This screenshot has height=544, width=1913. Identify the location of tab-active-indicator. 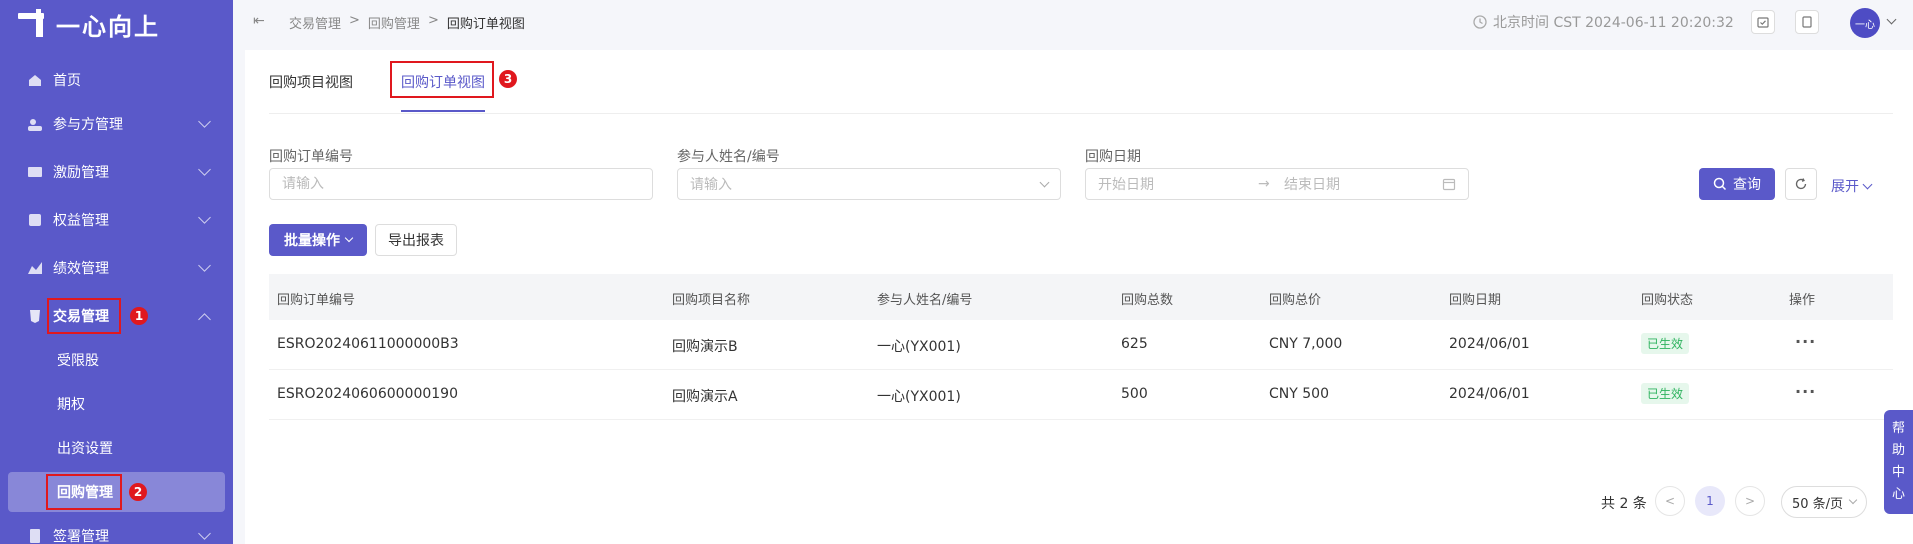
(443, 111).